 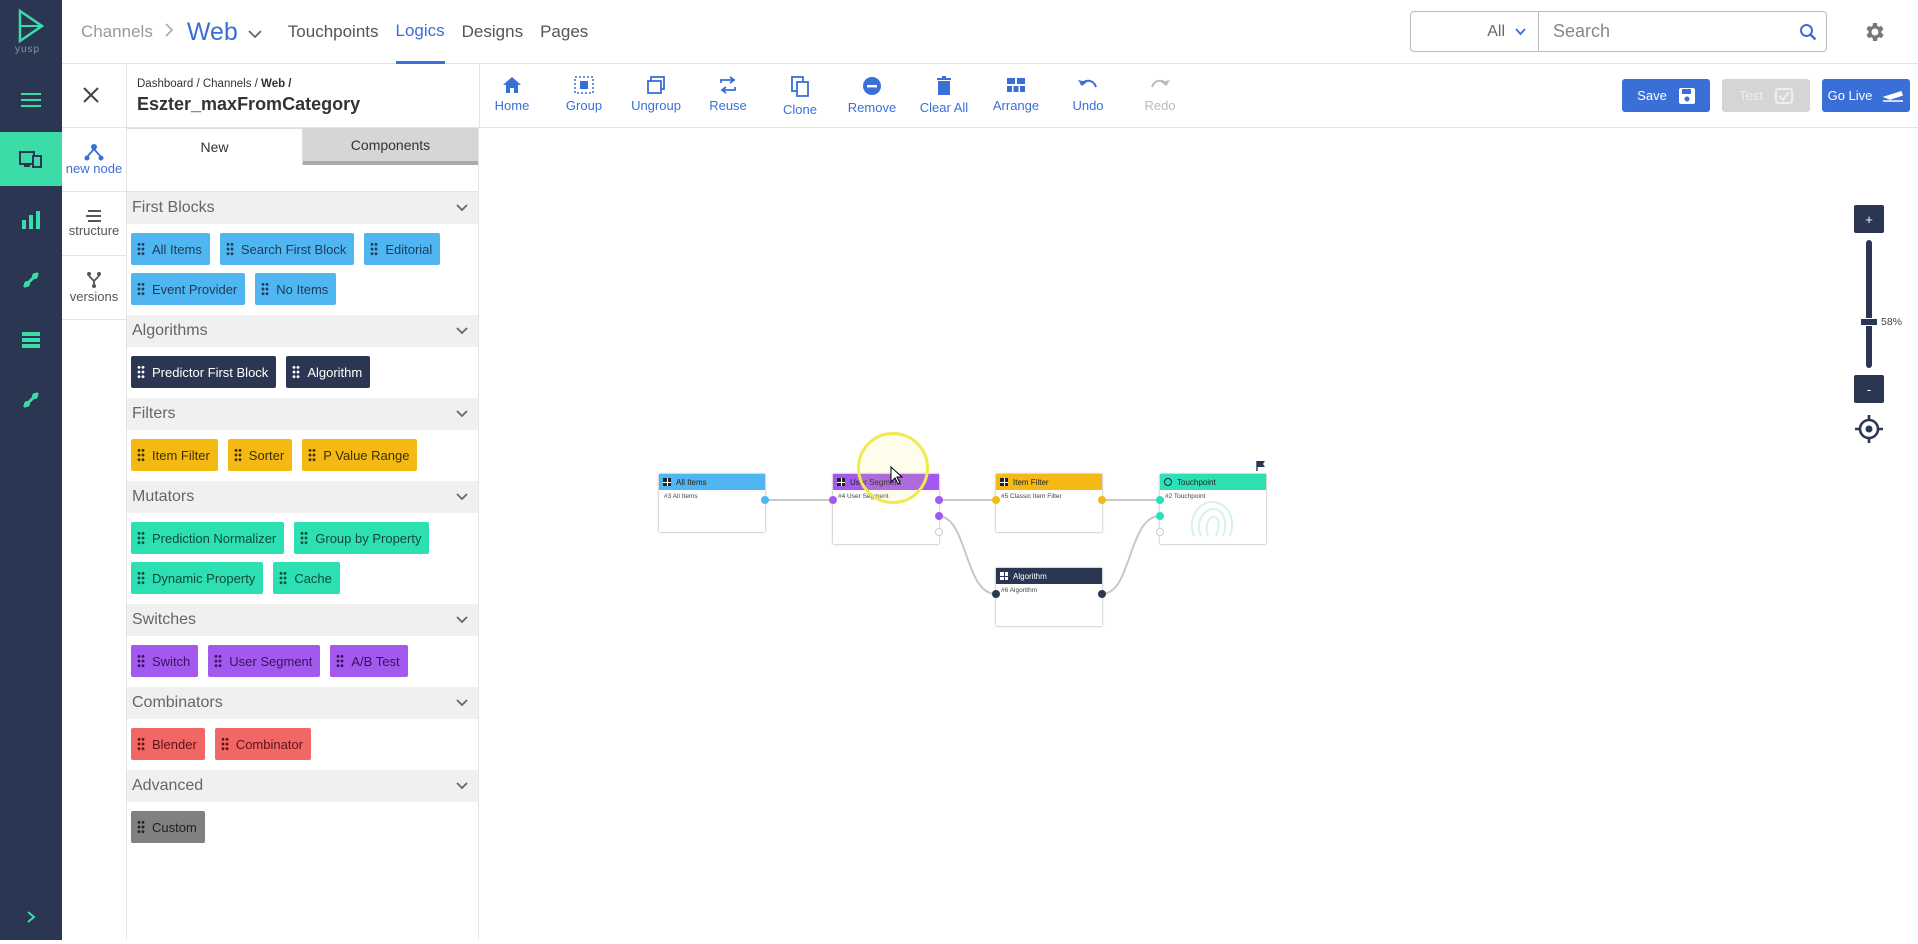 I want to click on palette-item-cache: Cache, so click(x=306, y=578).